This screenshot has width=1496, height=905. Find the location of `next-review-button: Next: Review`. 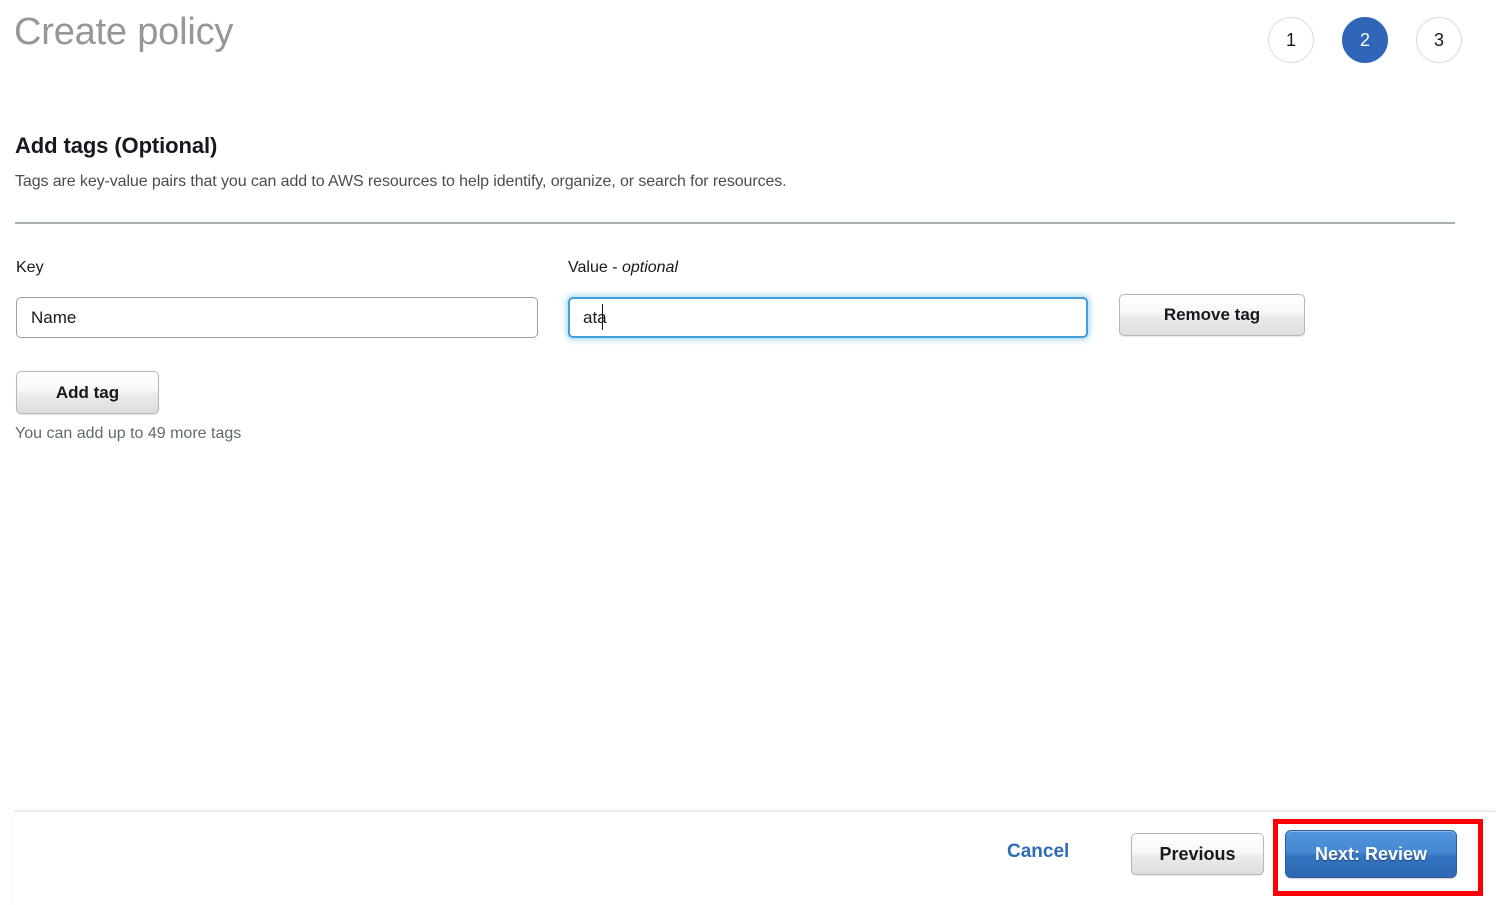

next-review-button: Next: Review is located at coordinates (1371, 854).